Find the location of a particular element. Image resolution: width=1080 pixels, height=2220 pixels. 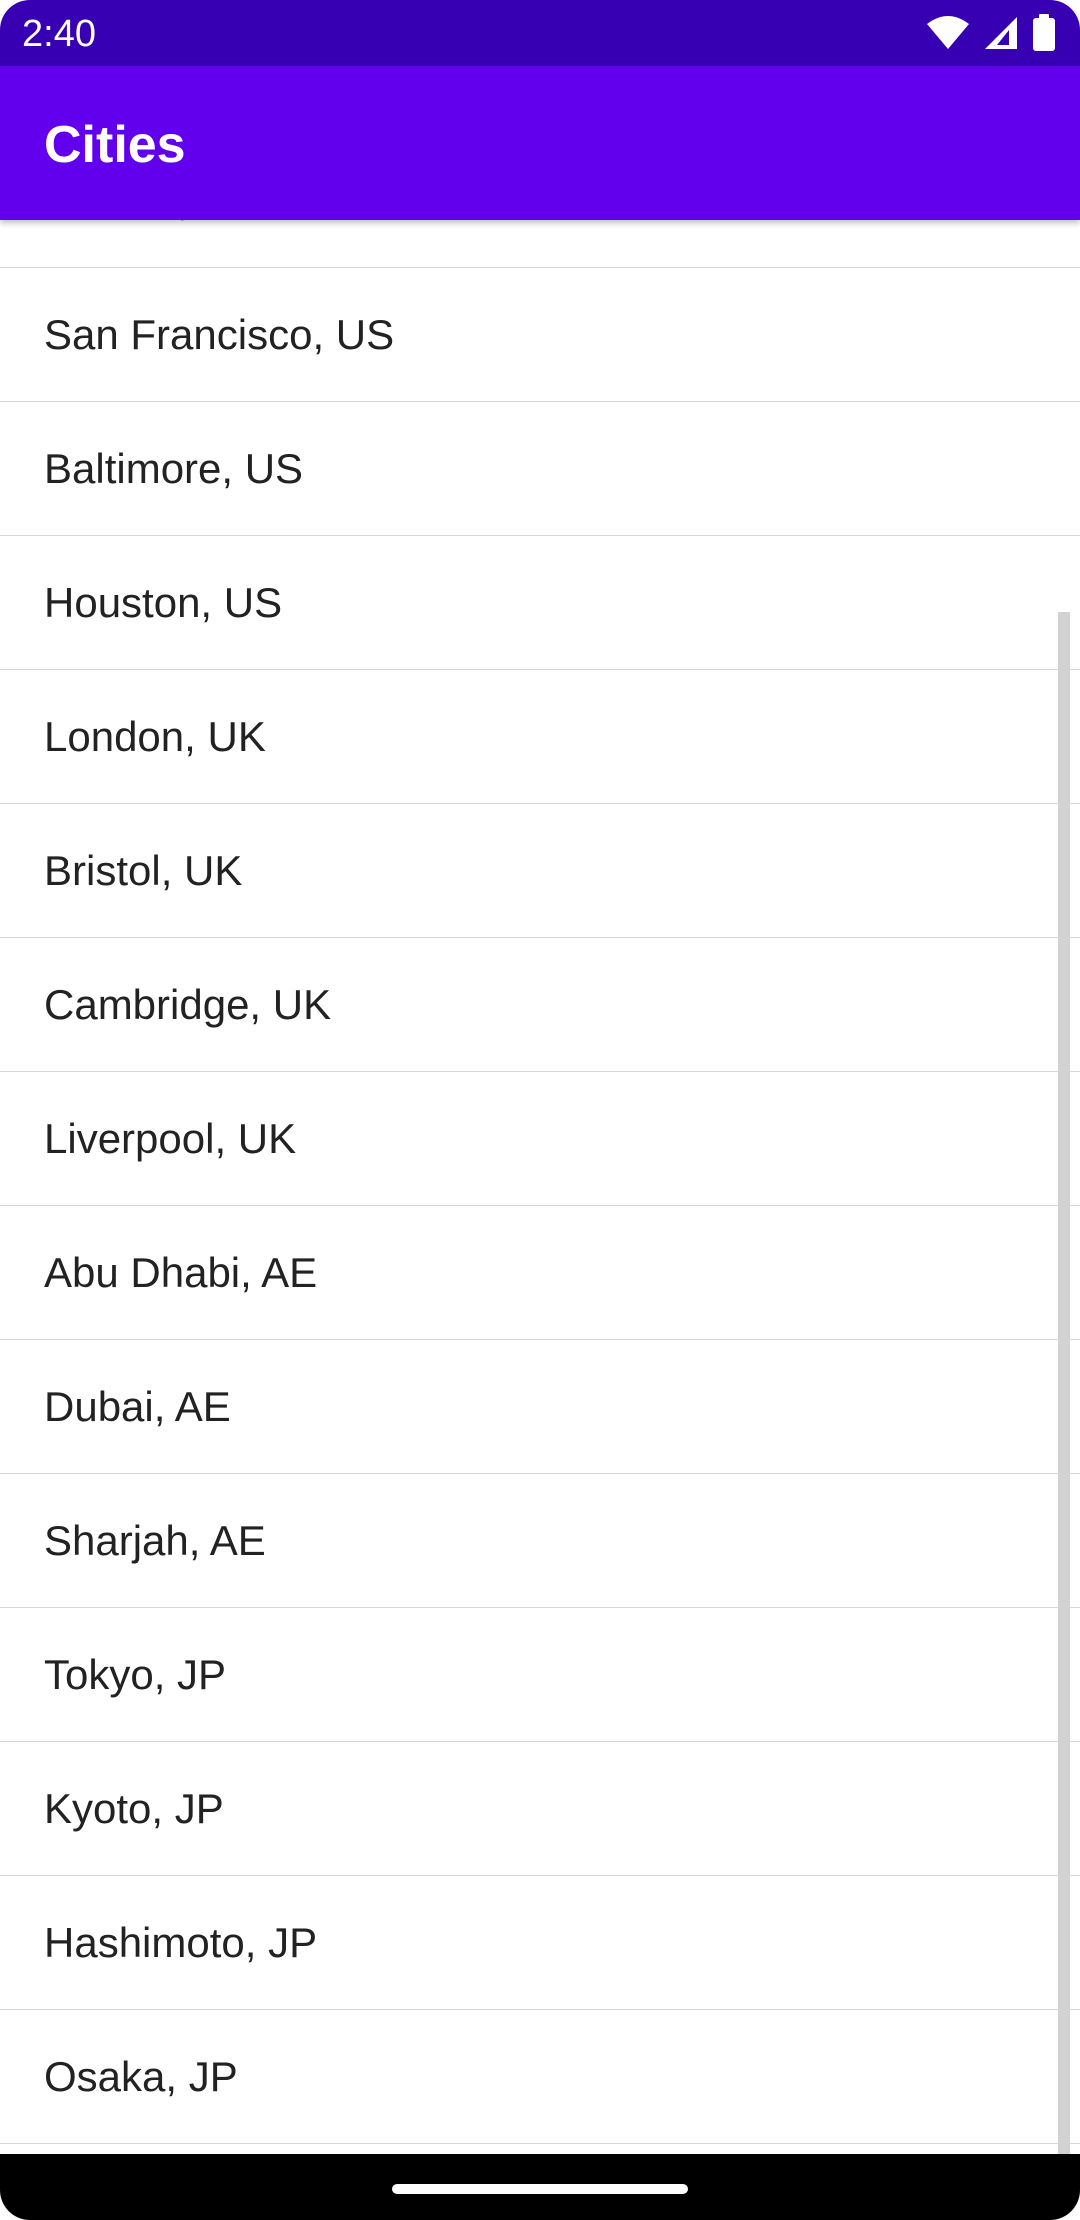

status-icons is located at coordinates (991, 33).